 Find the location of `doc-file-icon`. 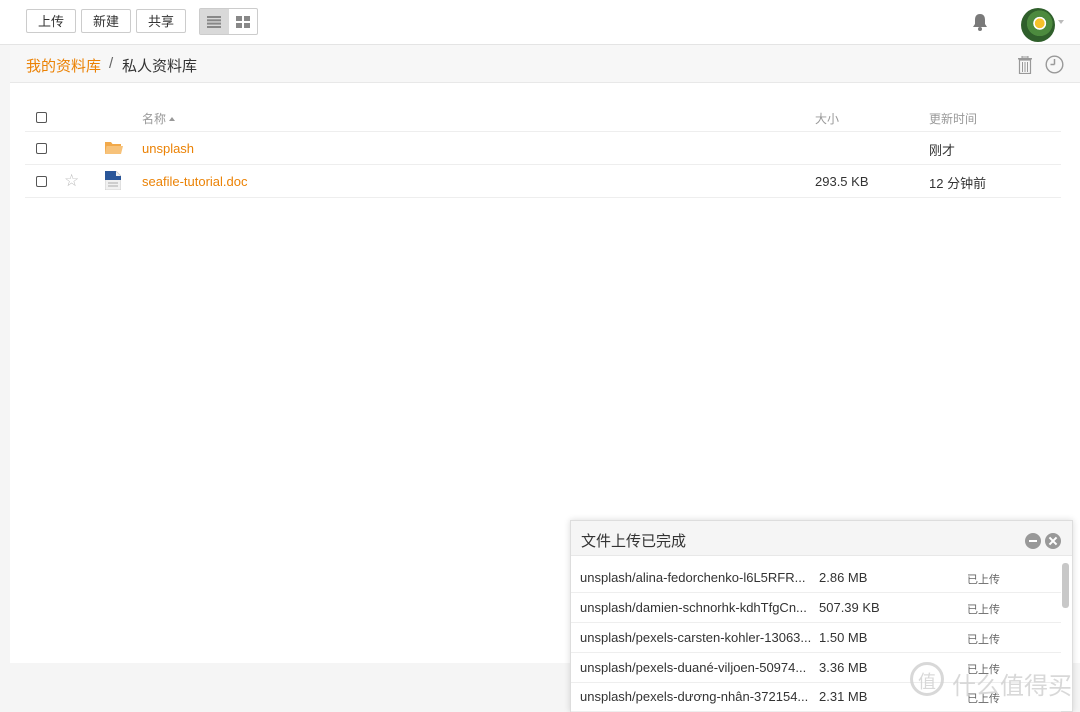

doc-file-icon is located at coordinates (113, 180).